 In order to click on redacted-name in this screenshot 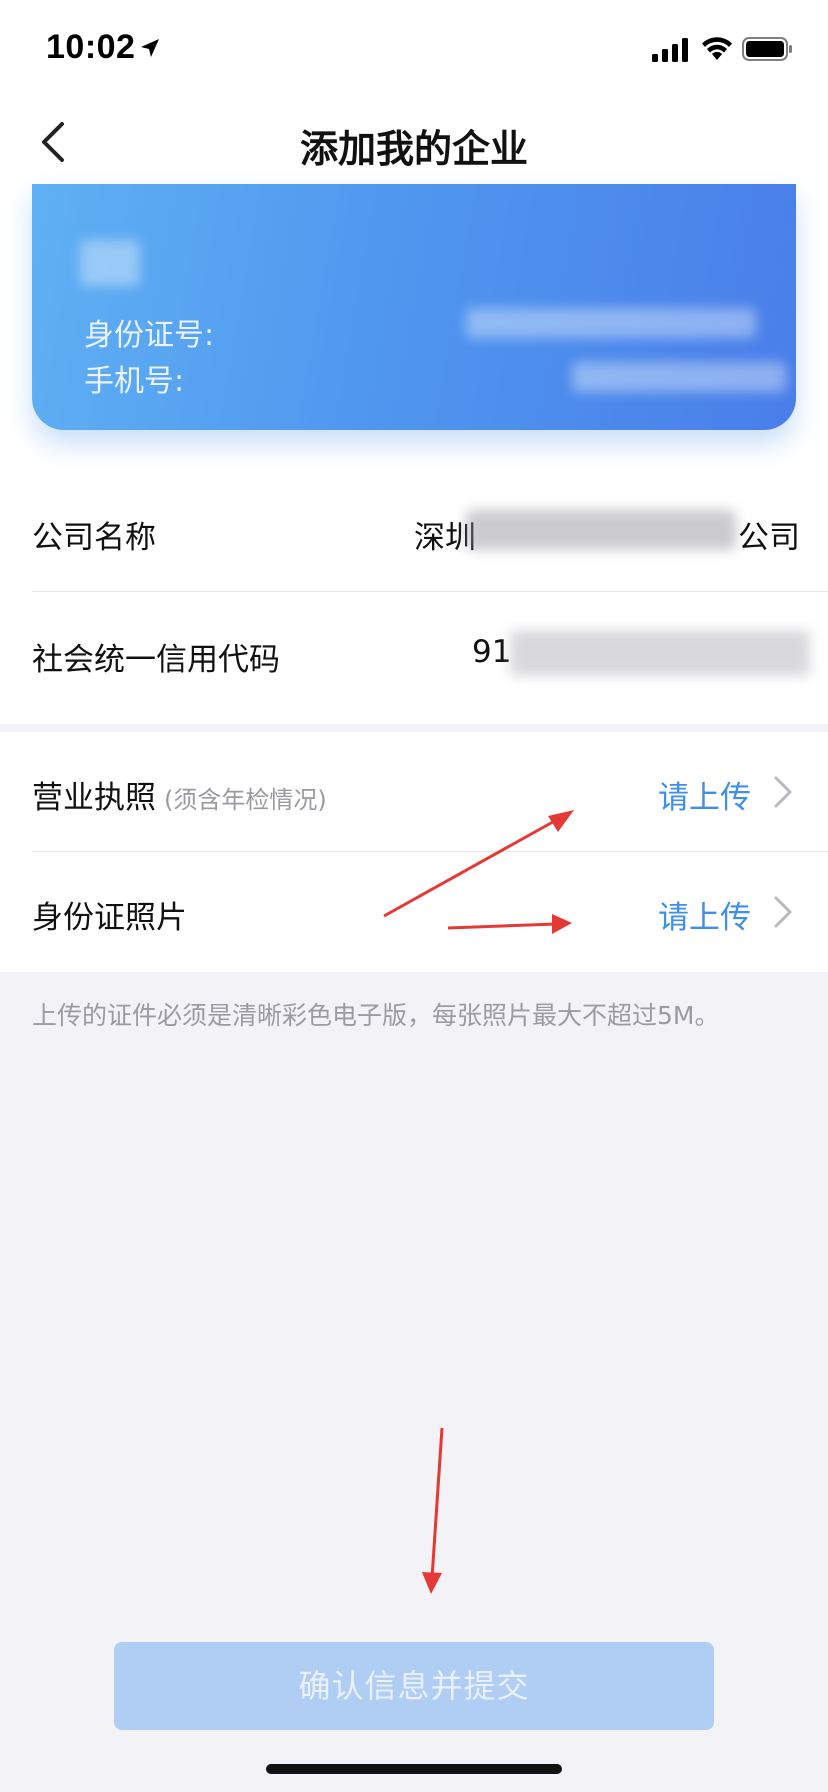, I will do `click(110, 263)`.